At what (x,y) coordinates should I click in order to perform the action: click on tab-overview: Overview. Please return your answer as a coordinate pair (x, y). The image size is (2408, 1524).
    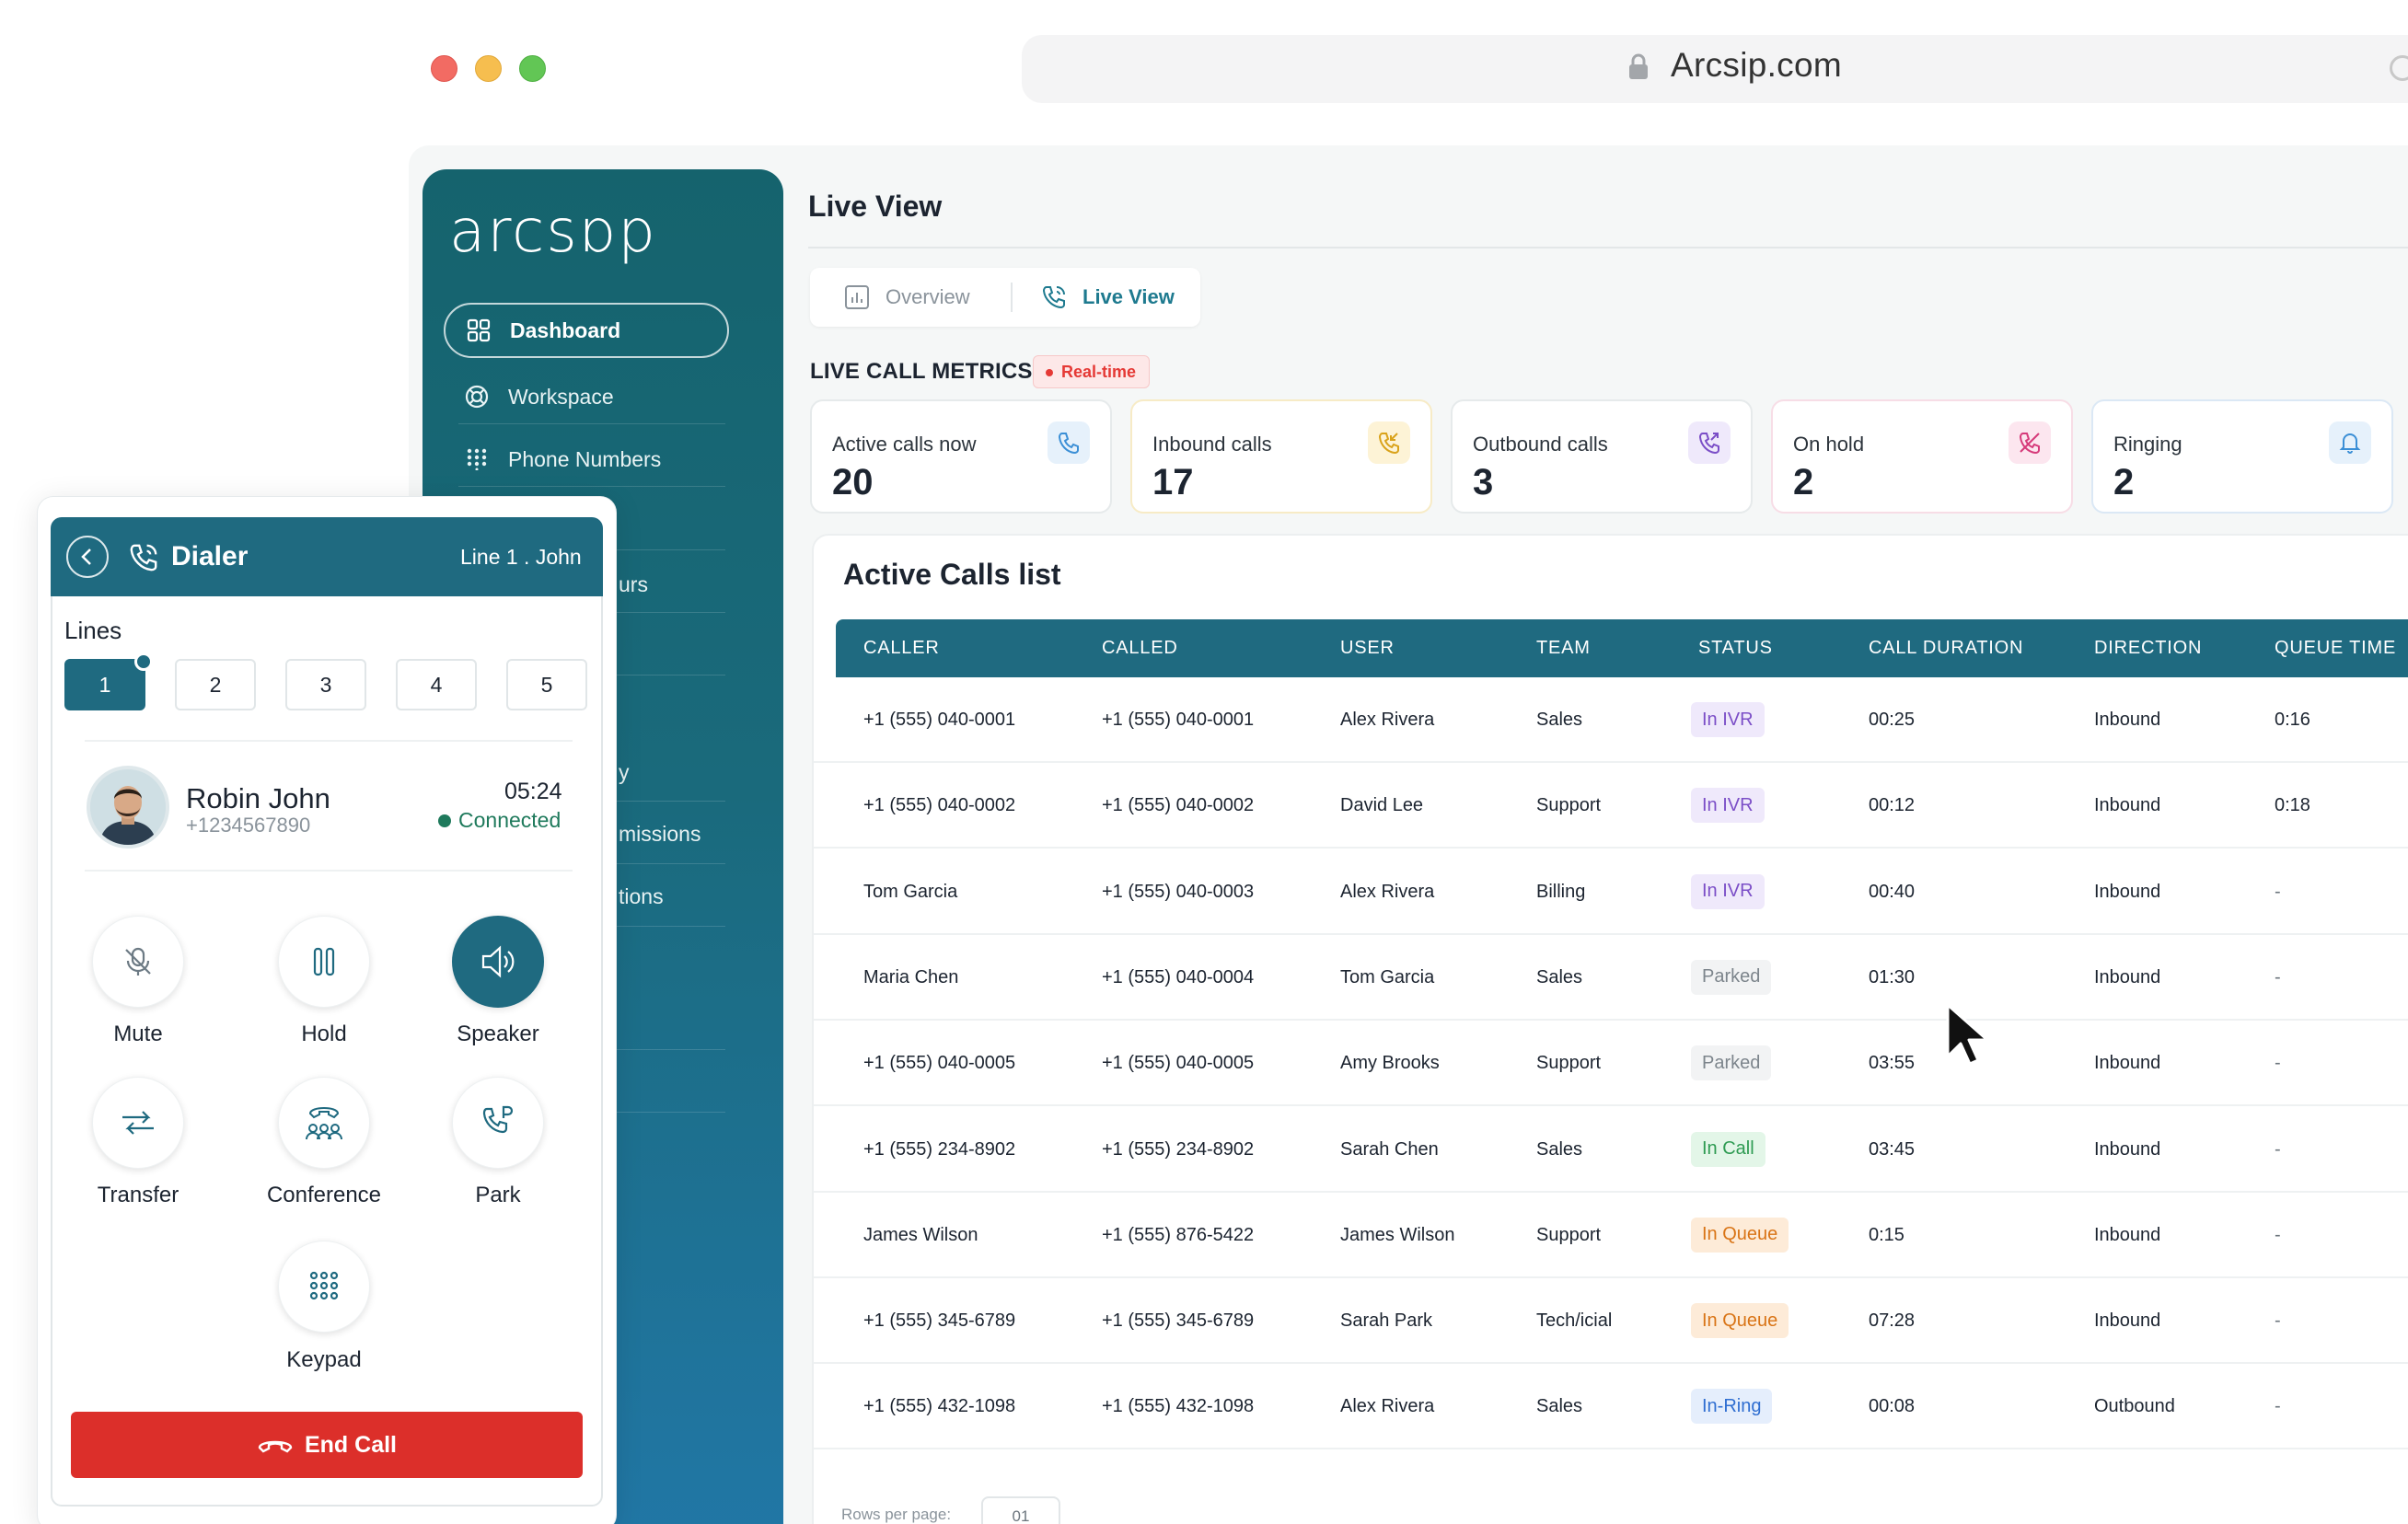
    Looking at the image, I should click on (906, 297).